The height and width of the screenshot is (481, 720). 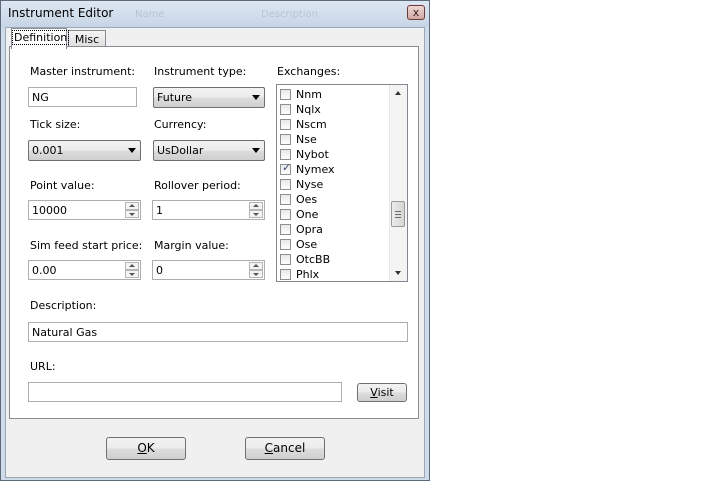 What do you see at coordinates (180, 150) in the screenshot?
I see `currency-value: UsDollar` at bounding box center [180, 150].